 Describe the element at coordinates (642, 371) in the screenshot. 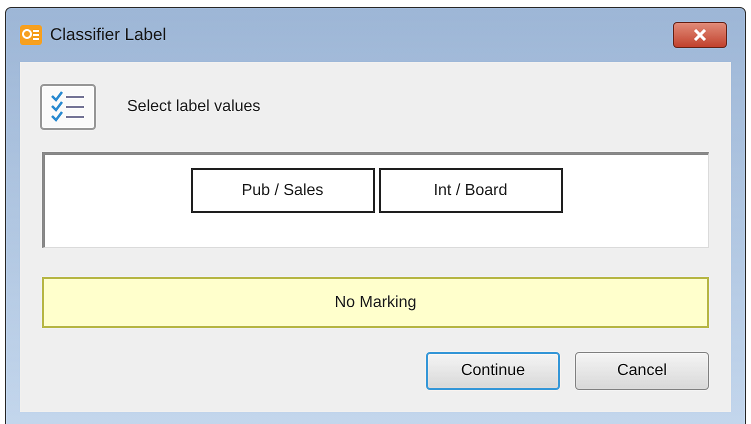

I see `dialog-button: Cancel` at that location.